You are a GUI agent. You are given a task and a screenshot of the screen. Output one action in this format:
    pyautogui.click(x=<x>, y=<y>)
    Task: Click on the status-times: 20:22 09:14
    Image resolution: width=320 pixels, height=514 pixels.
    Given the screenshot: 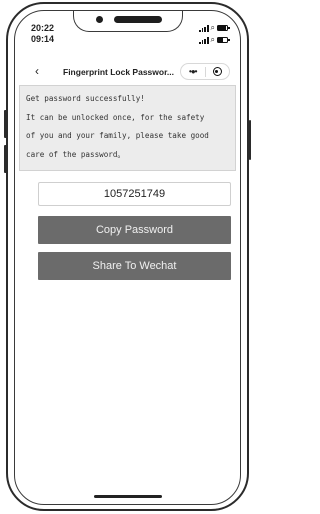 What is the action you would take?
    pyautogui.click(x=42, y=34)
    